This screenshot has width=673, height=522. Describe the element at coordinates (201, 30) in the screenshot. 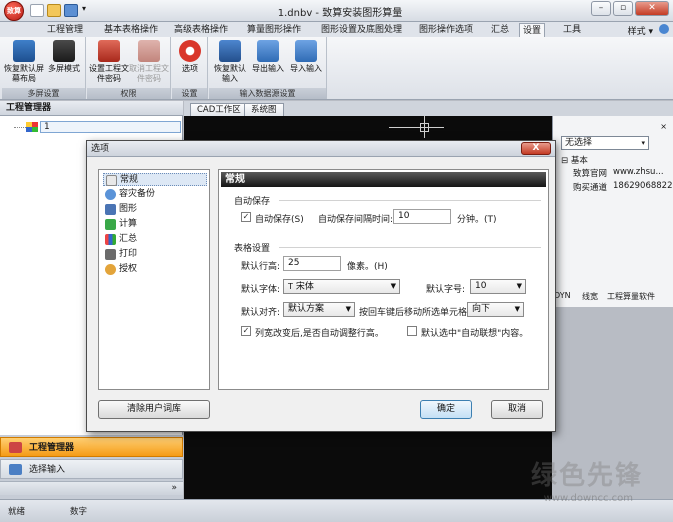

I see `tab-advanced-table: 高级表格操作` at that location.